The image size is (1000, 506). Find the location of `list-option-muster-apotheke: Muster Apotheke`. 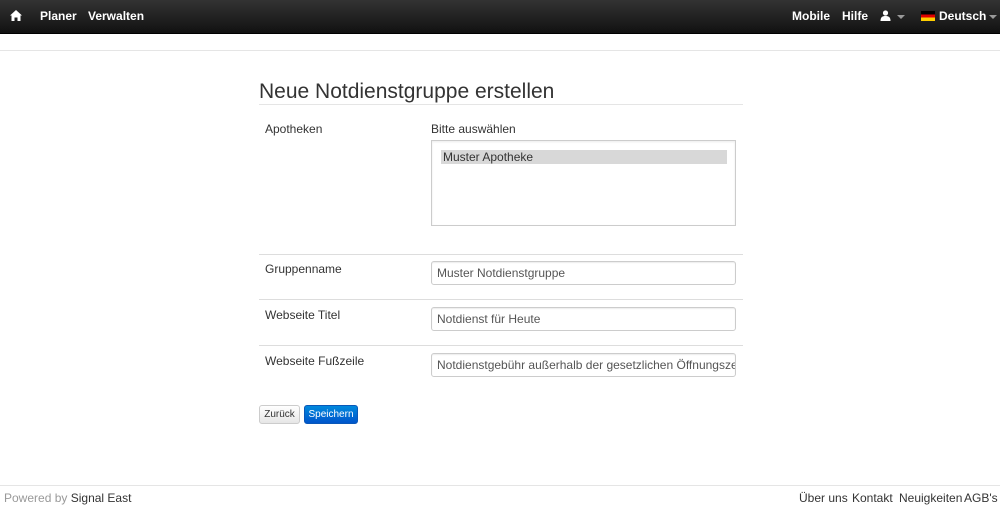

list-option-muster-apotheke: Muster Apotheke is located at coordinates (584, 157).